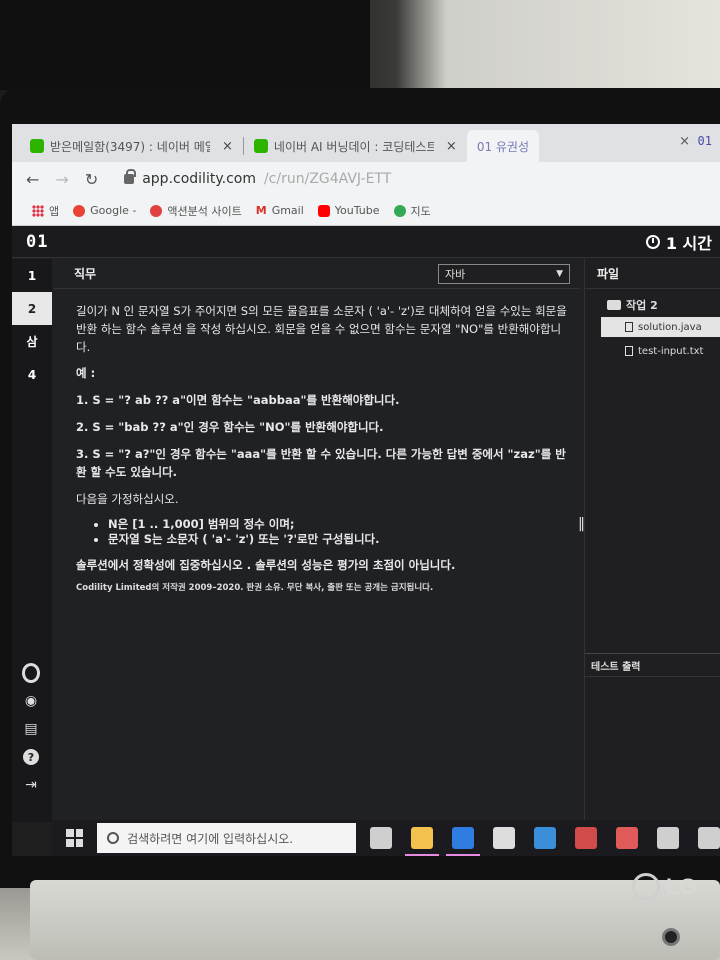  What do you see at coordinates (91, 179) in the screenshot?
I see `reload-icon: ↻` at bounding box center [91, 179].